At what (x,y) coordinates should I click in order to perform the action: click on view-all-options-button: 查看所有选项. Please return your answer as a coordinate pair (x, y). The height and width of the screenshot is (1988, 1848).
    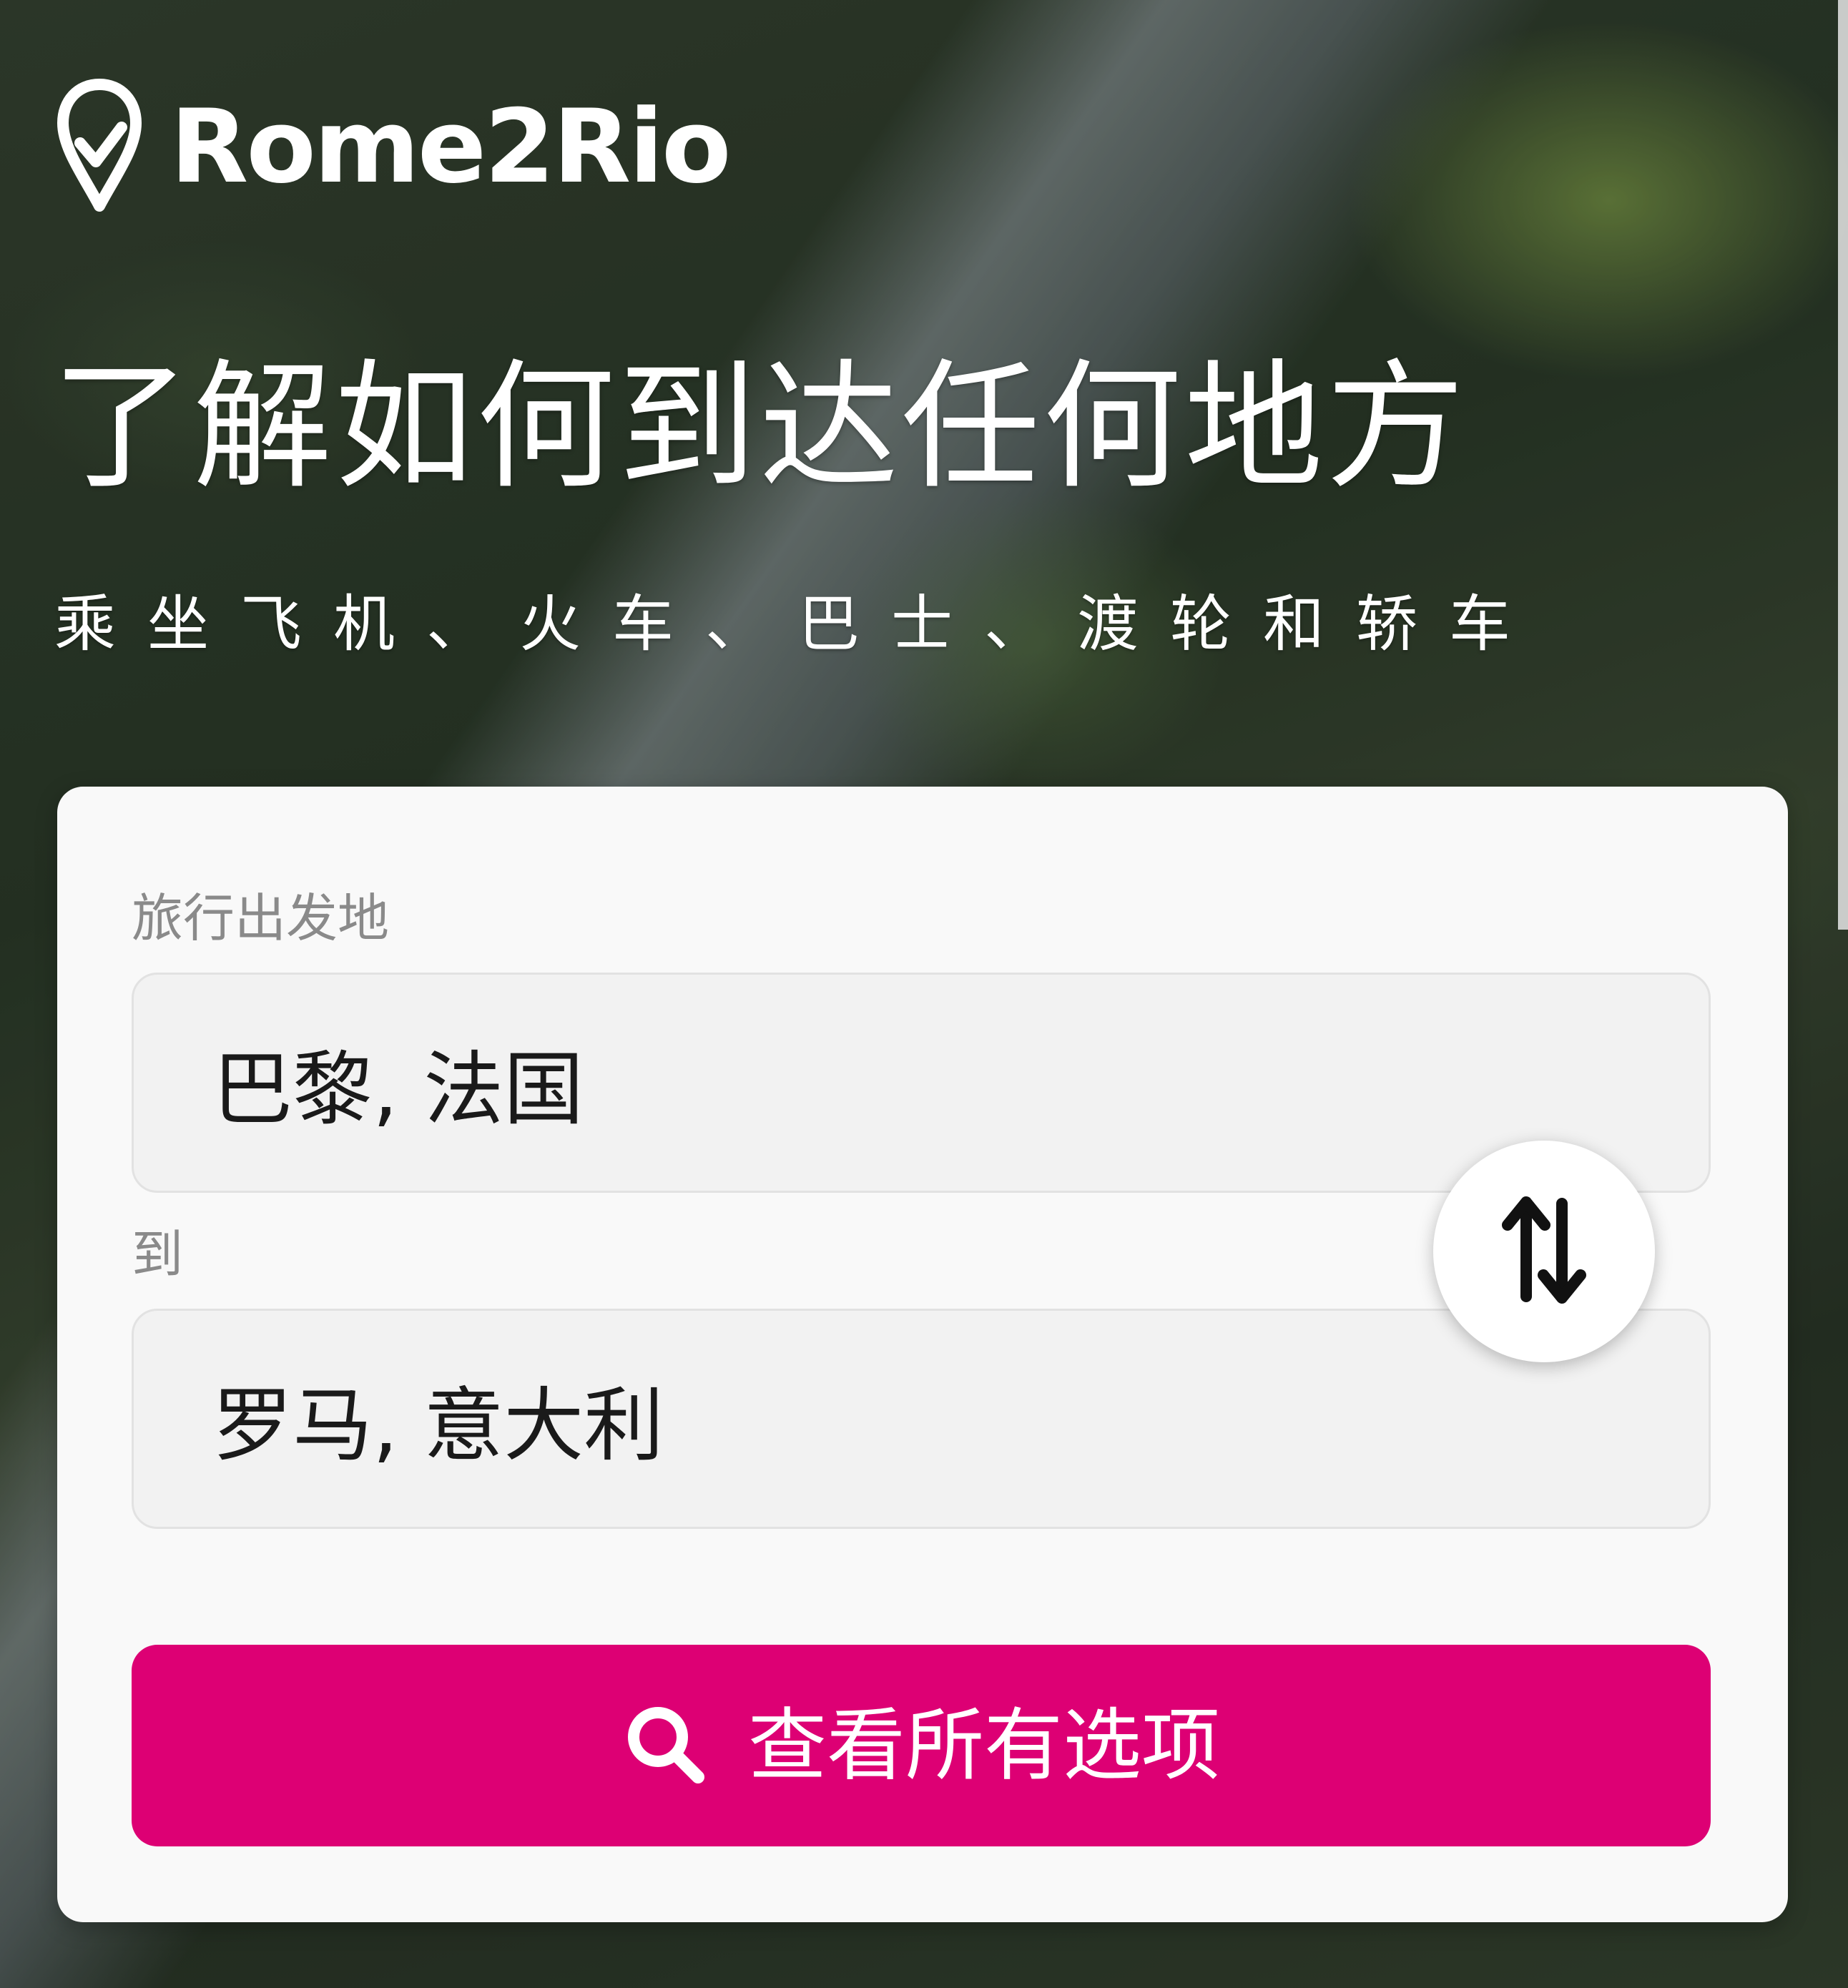
    Looking at the image, I should click on (922, 1745).